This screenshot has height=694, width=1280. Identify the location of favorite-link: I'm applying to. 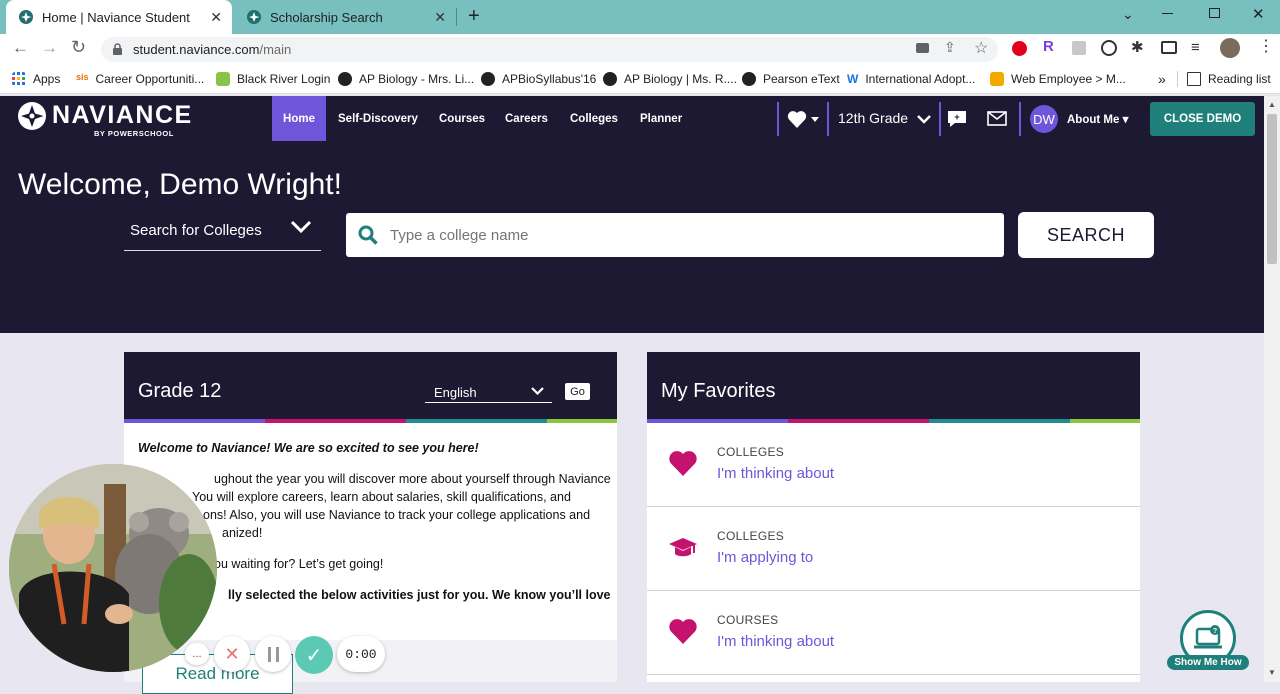
(765, 557).